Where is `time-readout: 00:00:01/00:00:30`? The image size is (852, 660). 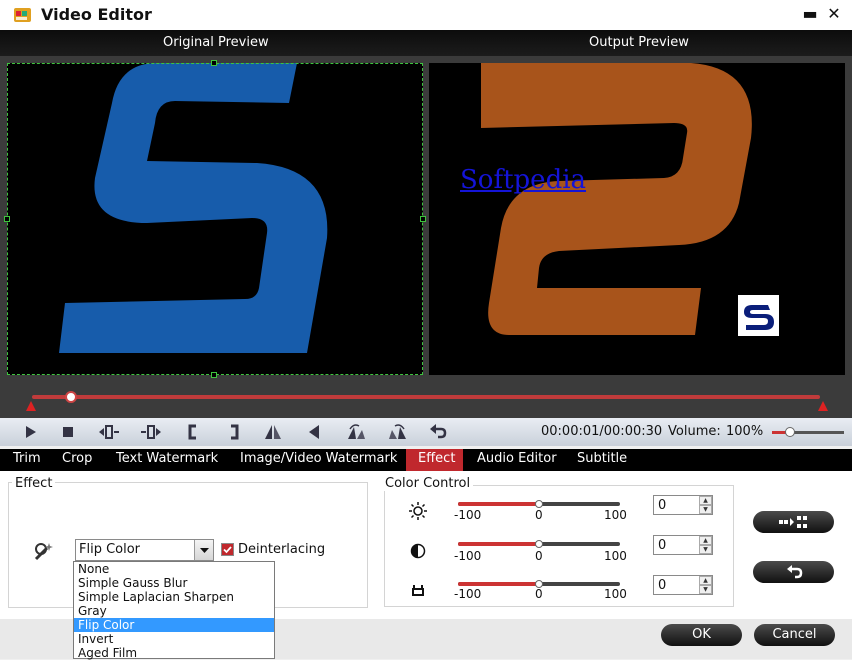
time-readout: 00:00:01/00:00:30 is located at coordinates (602, 431).